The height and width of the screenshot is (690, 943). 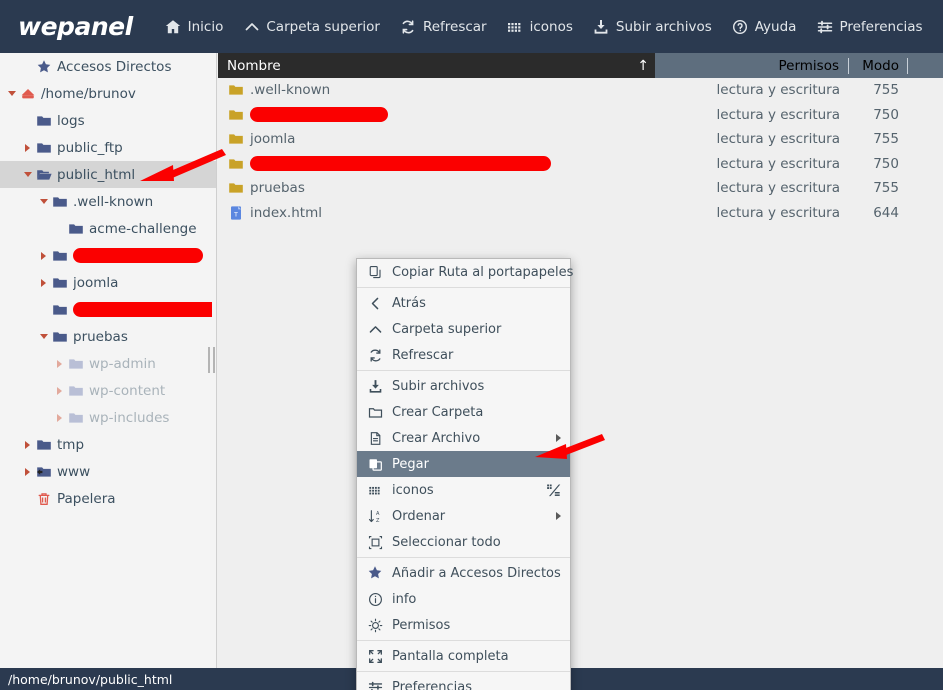 I want to click on toolbar-item-iconos: iconos, so click(x=540, y=26).